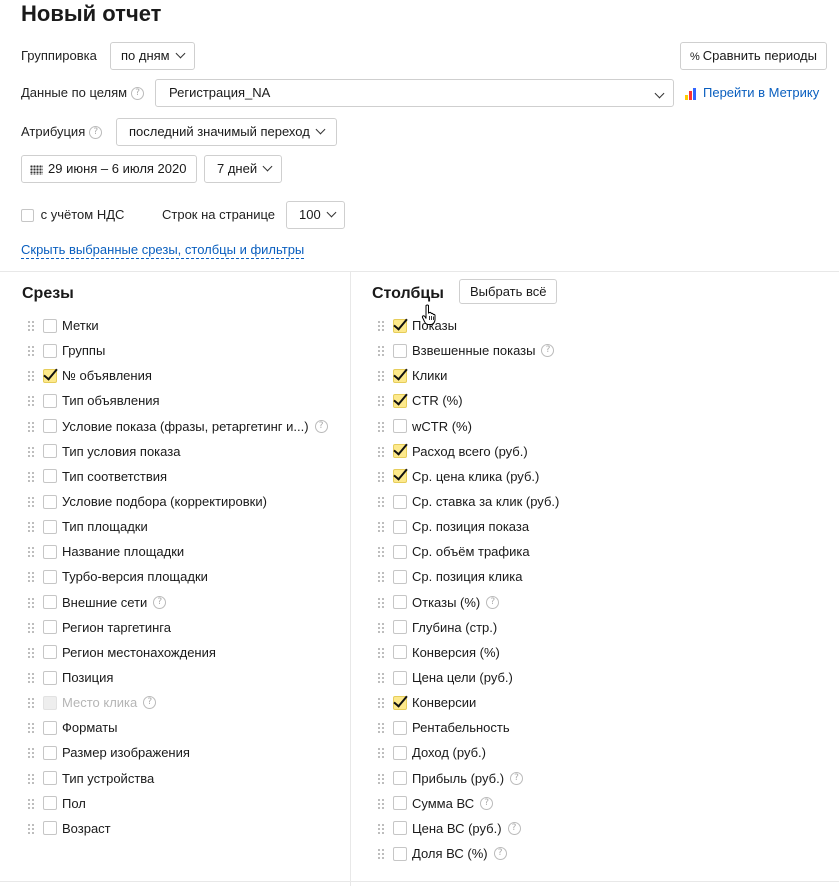  What do you see at coordinates (177, 526) in the screenshot?
I see `list-item: Тип площадки` at bounding box center [177, 526].